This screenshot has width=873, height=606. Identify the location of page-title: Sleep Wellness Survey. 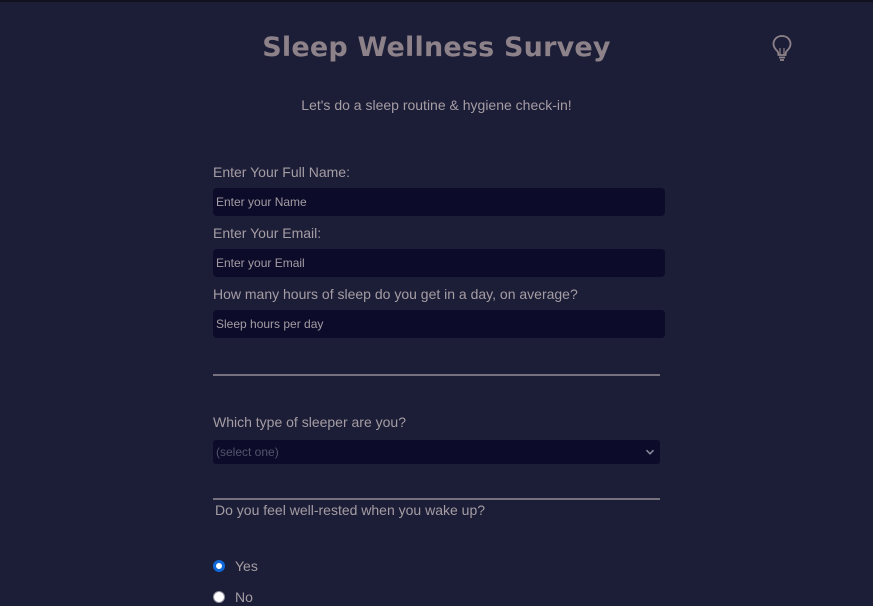
(436, 47).